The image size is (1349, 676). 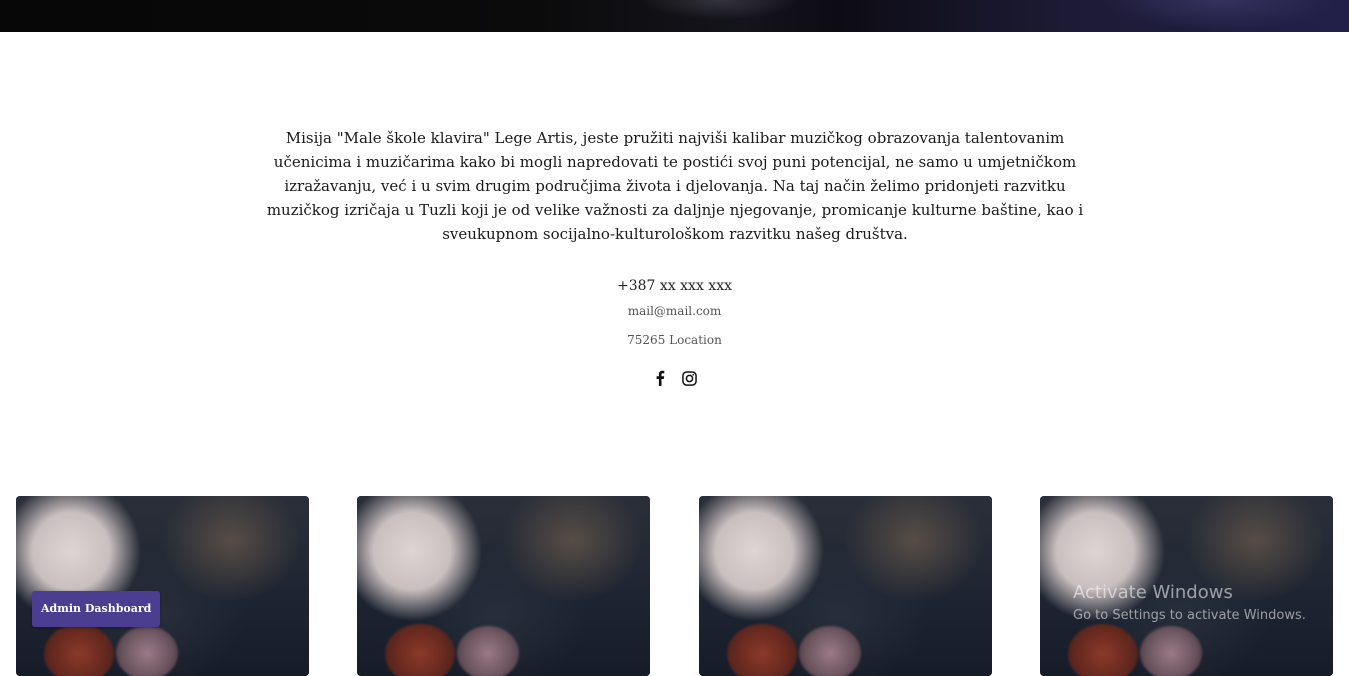 What do you see at coordinates (674, 311) in the screenshot?
I see `contact-email: mail@mail.com` at bounding box center [674, 311].